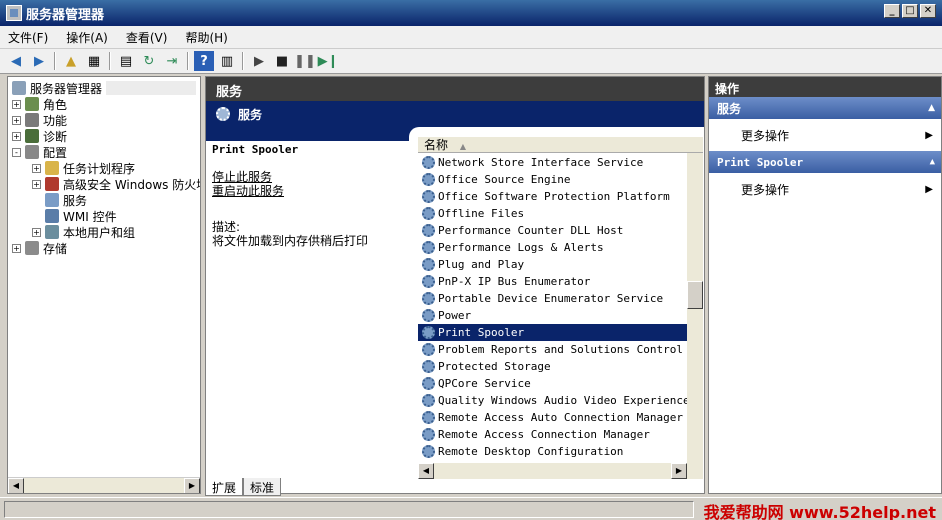 Image resolution: width=942 pixels, height=520 pixels. What do you see at coordinates (695, 295) in the screenshot?
I see `scroll-thumb` at bounding box center [695, 295].